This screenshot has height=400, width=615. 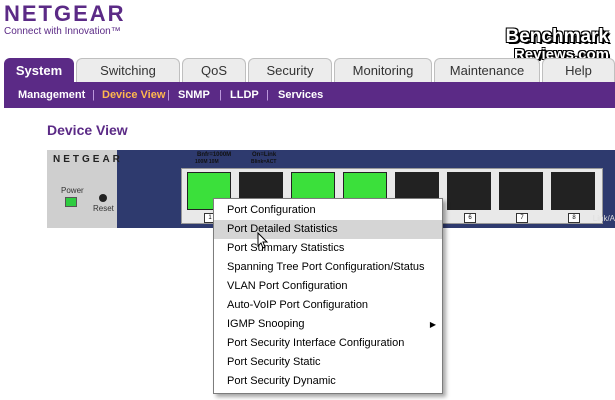 I want to click on mouse-cursor-icon, so click(x=263, y=240).